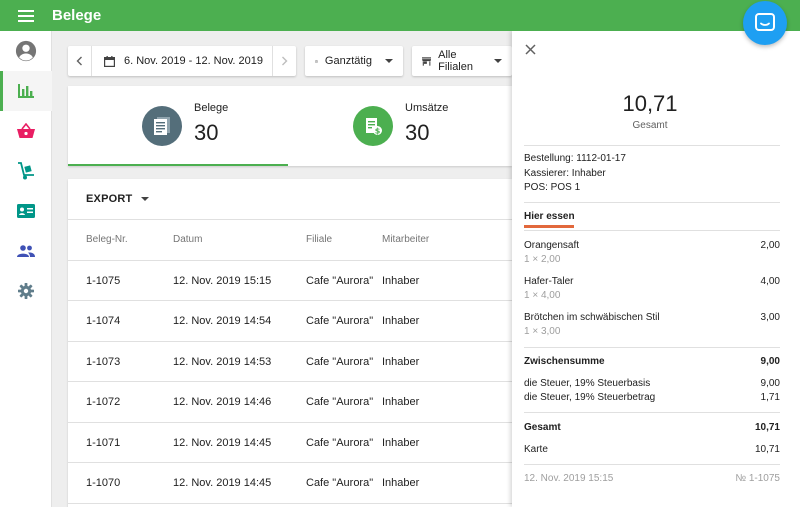 This screenshot has width=800, height=507. Describe the element at coordinates (405, 240) in the screenshot. I see `column-header-employee: Mitarbeiter` at that location.